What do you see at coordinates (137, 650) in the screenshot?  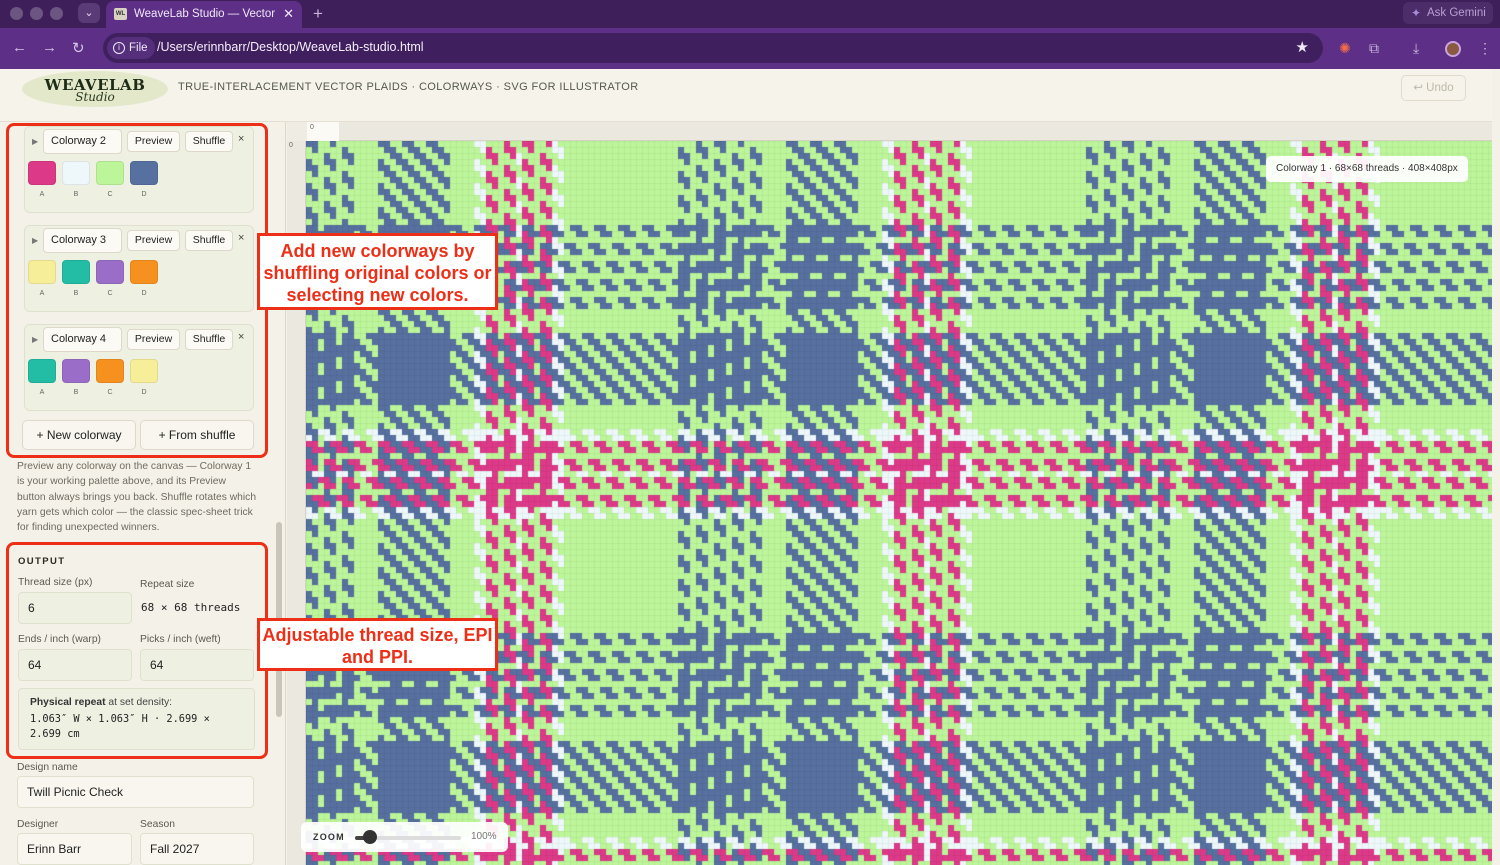 I see `output-highlight-box` at bounding box center [137, 650].